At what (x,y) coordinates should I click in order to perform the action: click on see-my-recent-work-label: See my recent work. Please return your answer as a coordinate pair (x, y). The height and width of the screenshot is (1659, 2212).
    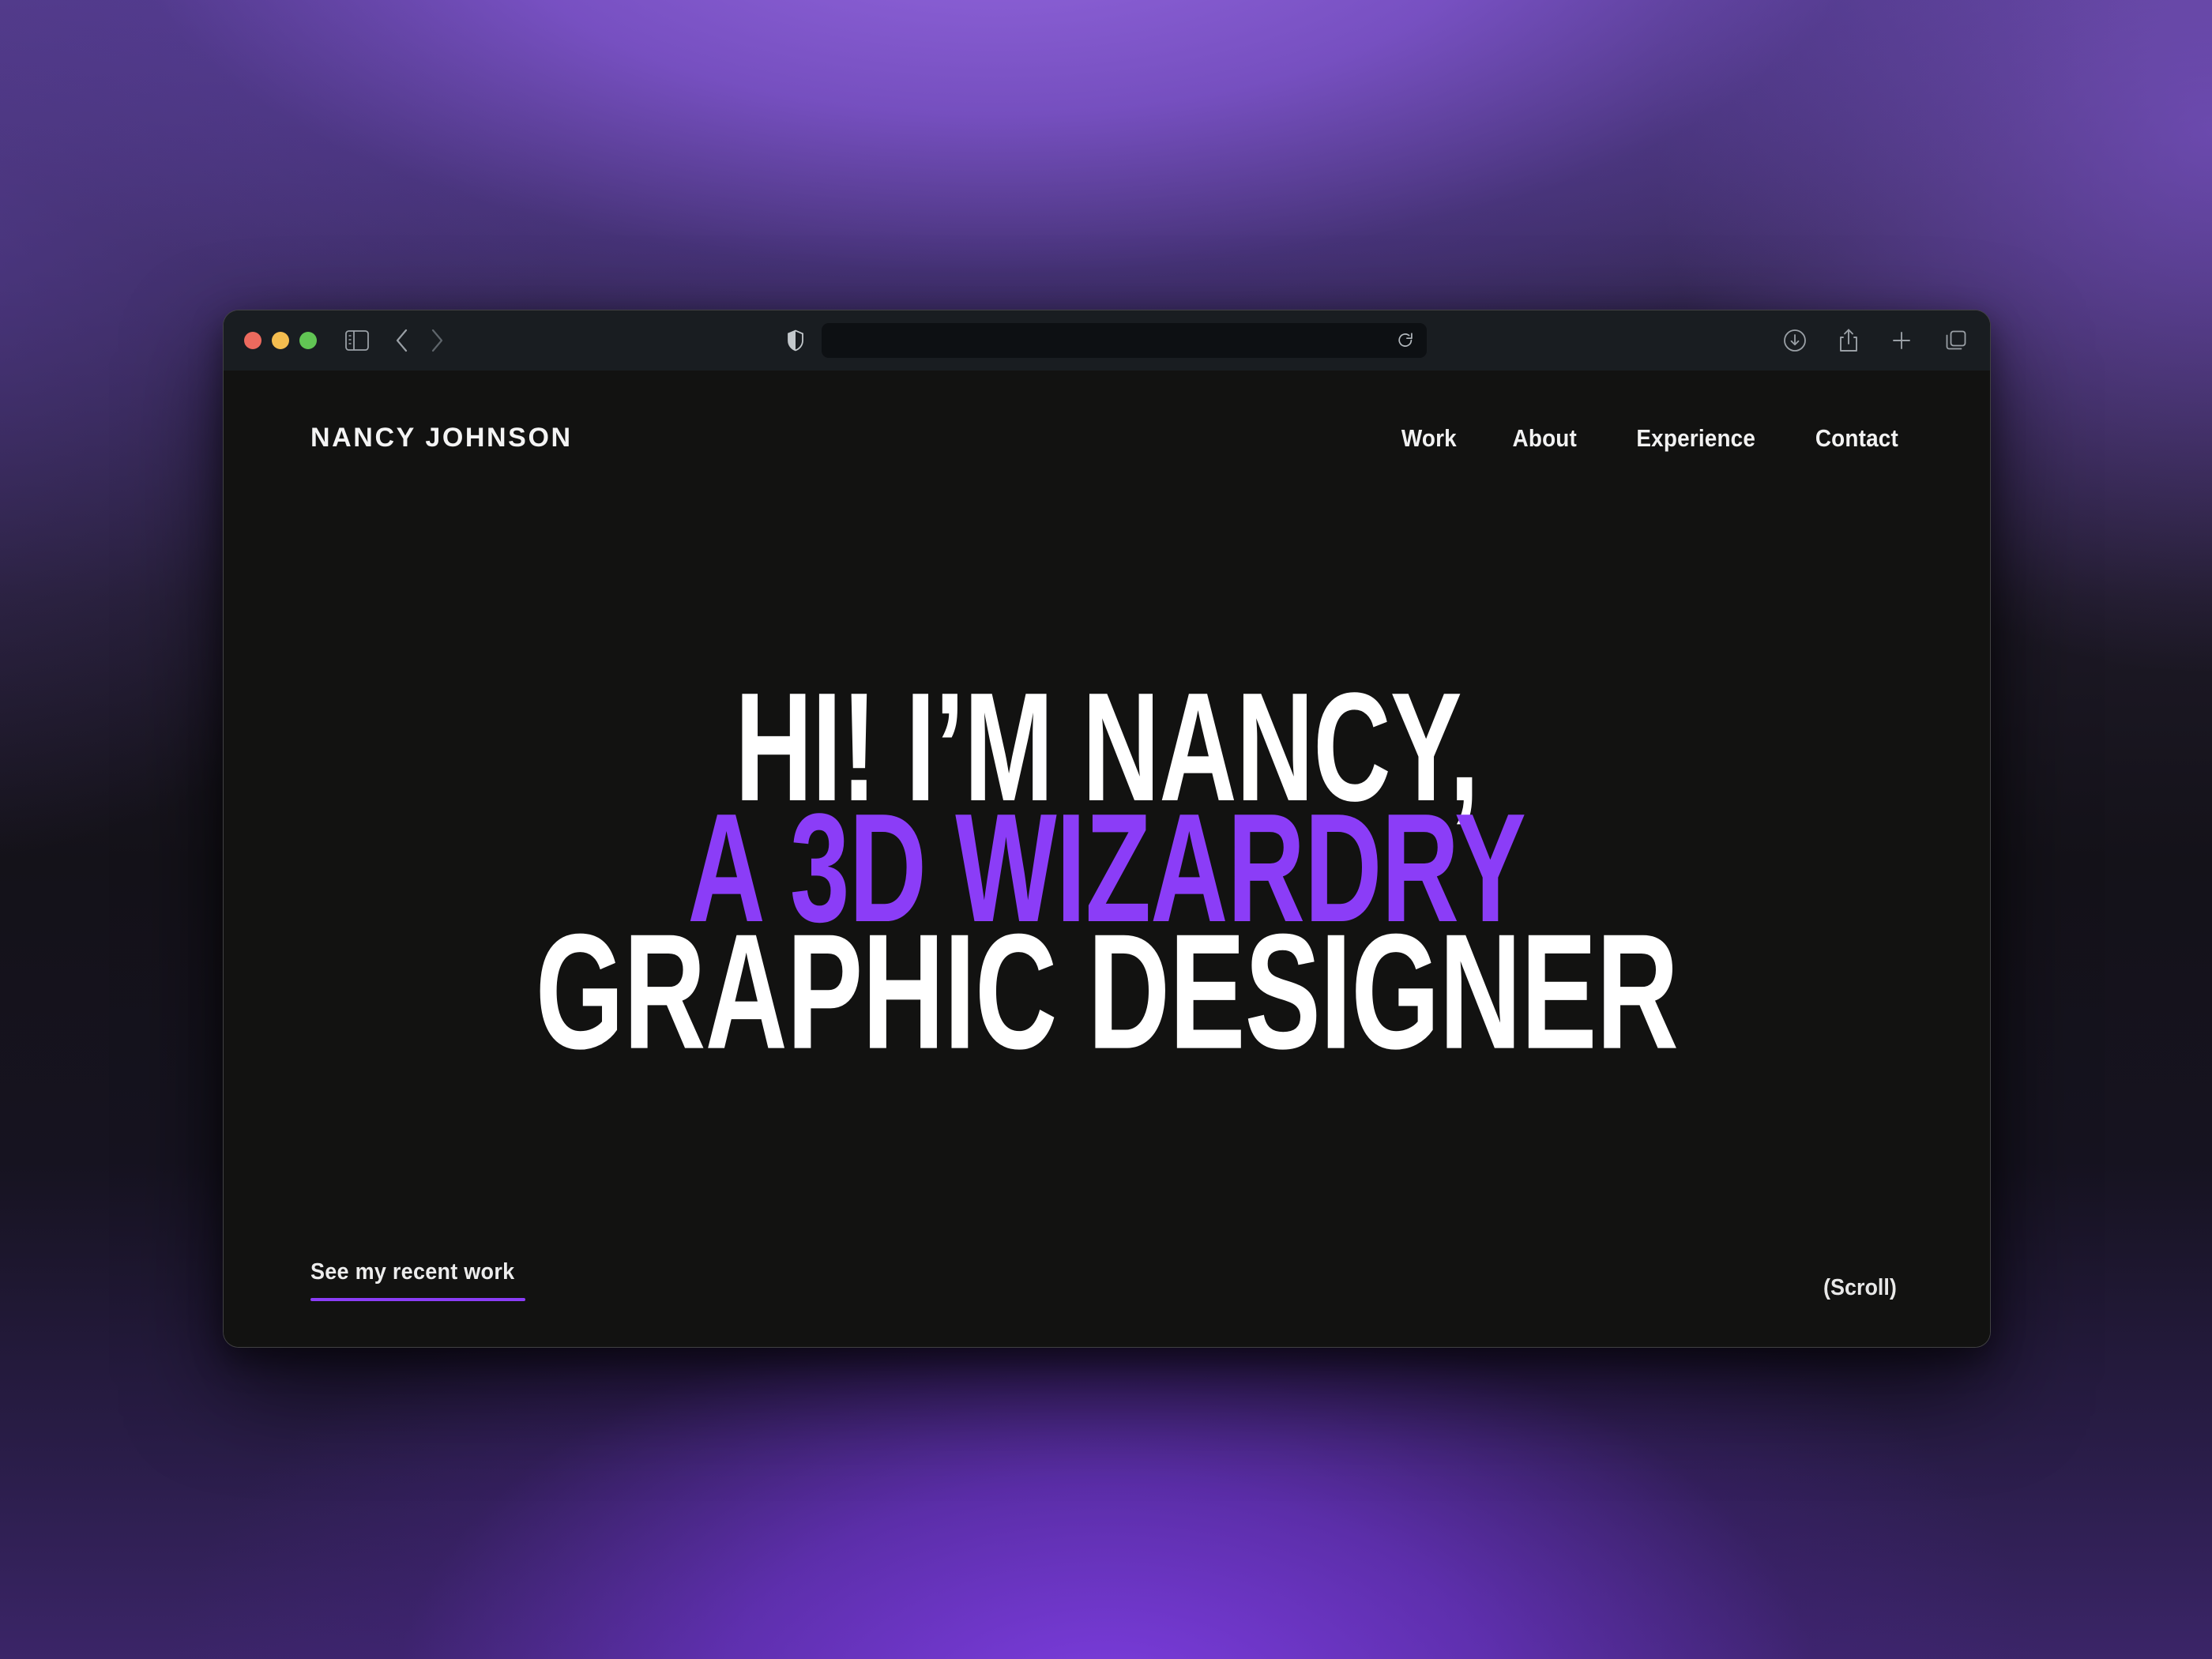
    Looking at the image, I should click on (413, 1272).